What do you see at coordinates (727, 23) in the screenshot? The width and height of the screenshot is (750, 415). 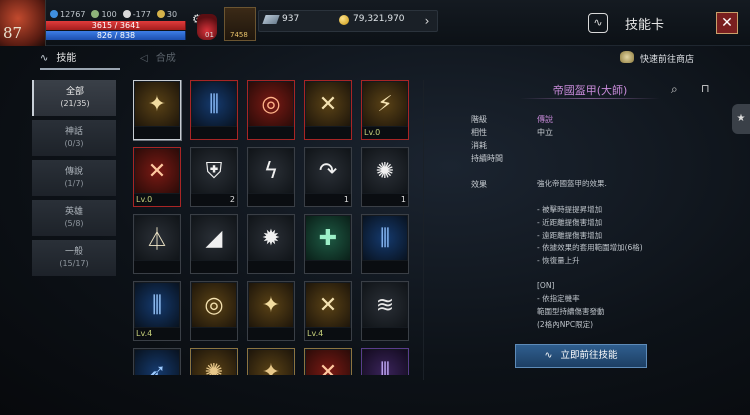 I see `close-button: ✕` at bounding box center [727, 23].